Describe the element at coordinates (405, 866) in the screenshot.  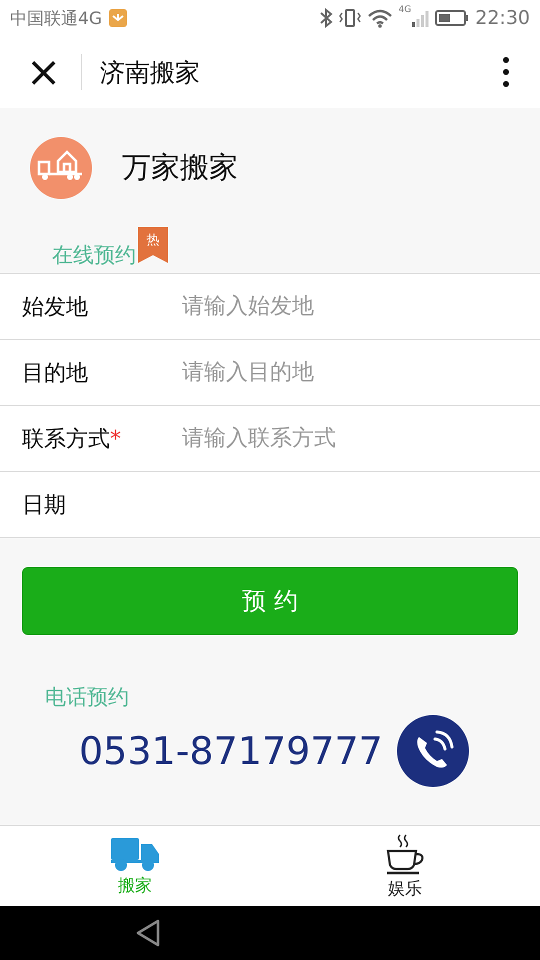
I see `tab: 娱乐` at that location.